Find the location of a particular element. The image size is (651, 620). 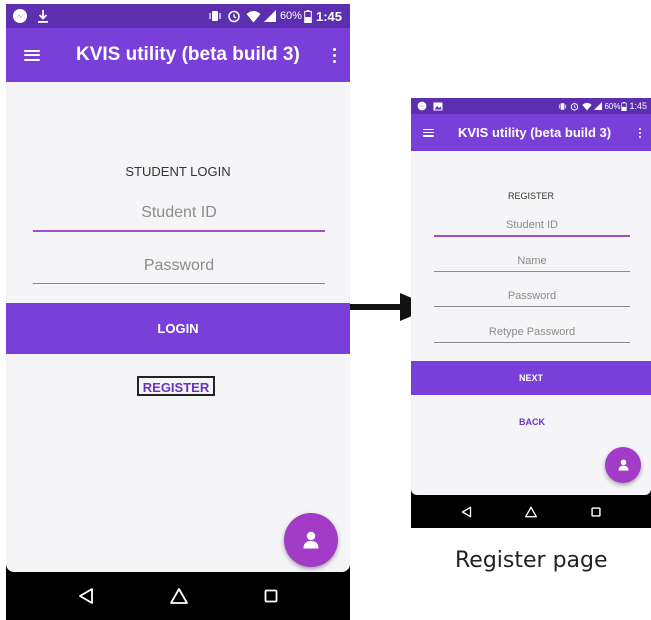

register-heading: REGISTER is located at coordinates (530, 196).